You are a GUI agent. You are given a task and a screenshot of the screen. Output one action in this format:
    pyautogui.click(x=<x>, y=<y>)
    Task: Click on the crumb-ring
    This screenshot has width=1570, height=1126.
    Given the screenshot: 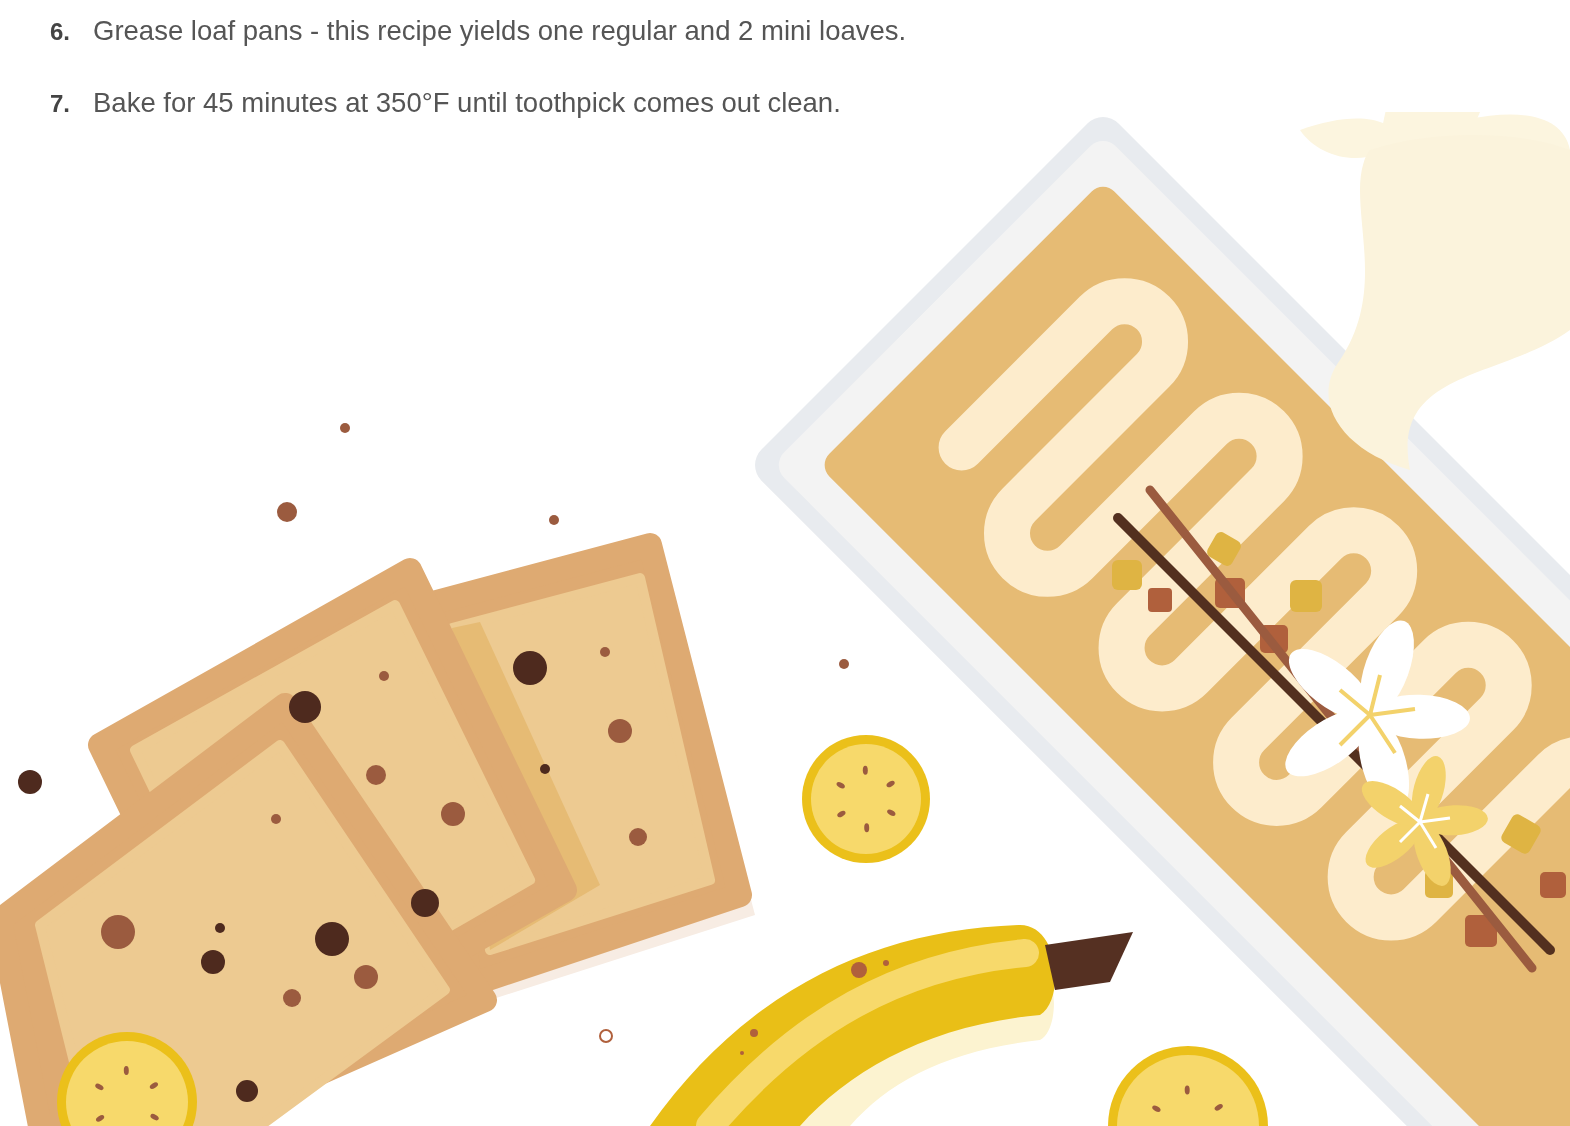 What is the action you would take?
    pyautogui.click(x=606, y=1036)
    